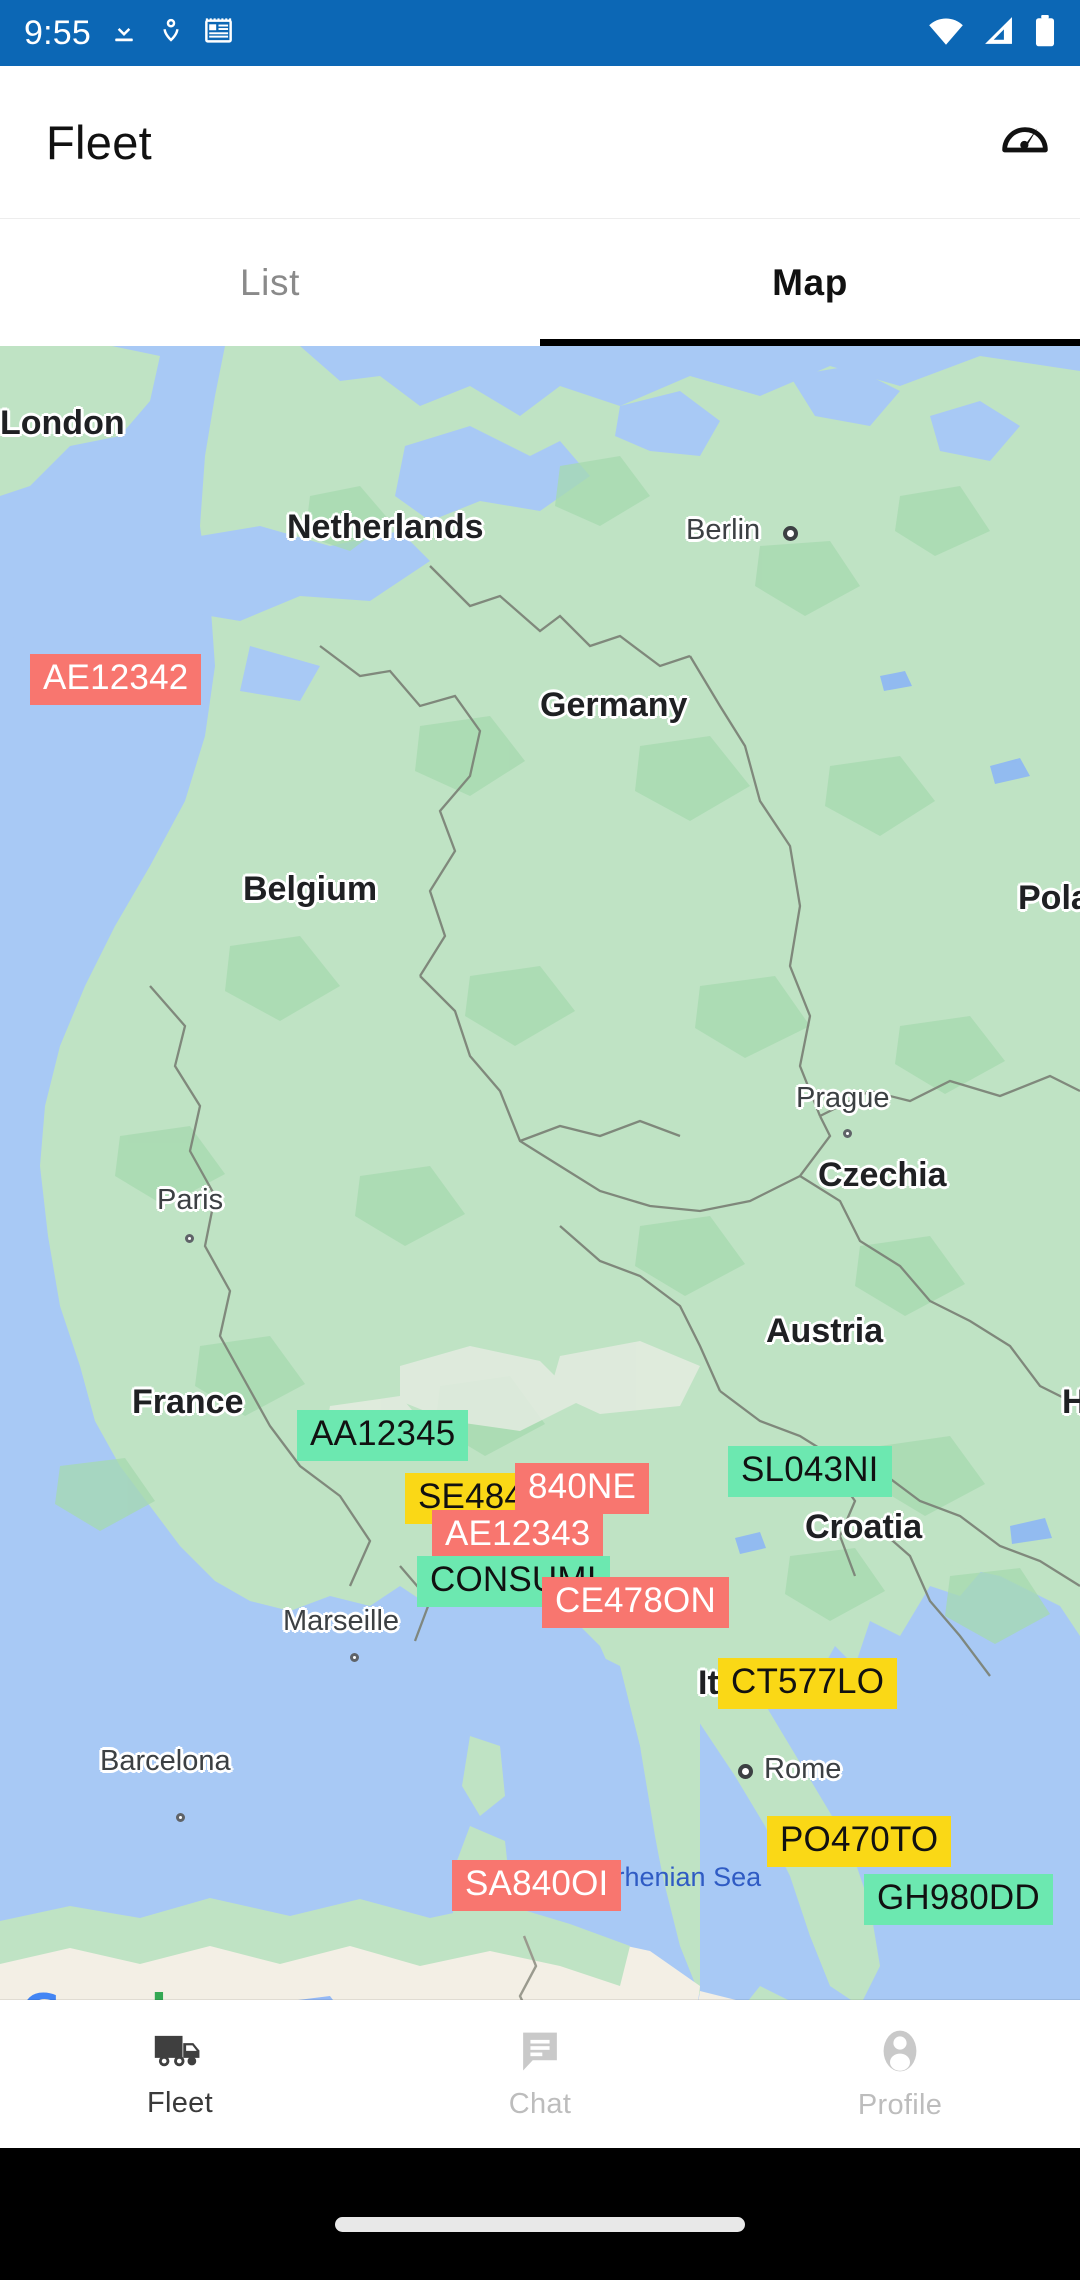 This screenshot has width=1080, height=2280. I want to click on tab-list-label: List, so click(270, 282).